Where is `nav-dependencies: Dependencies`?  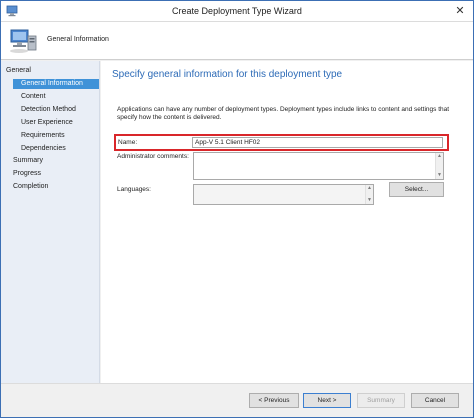 nav-dependencies: Dependencies is located at coordinates (43, 149).